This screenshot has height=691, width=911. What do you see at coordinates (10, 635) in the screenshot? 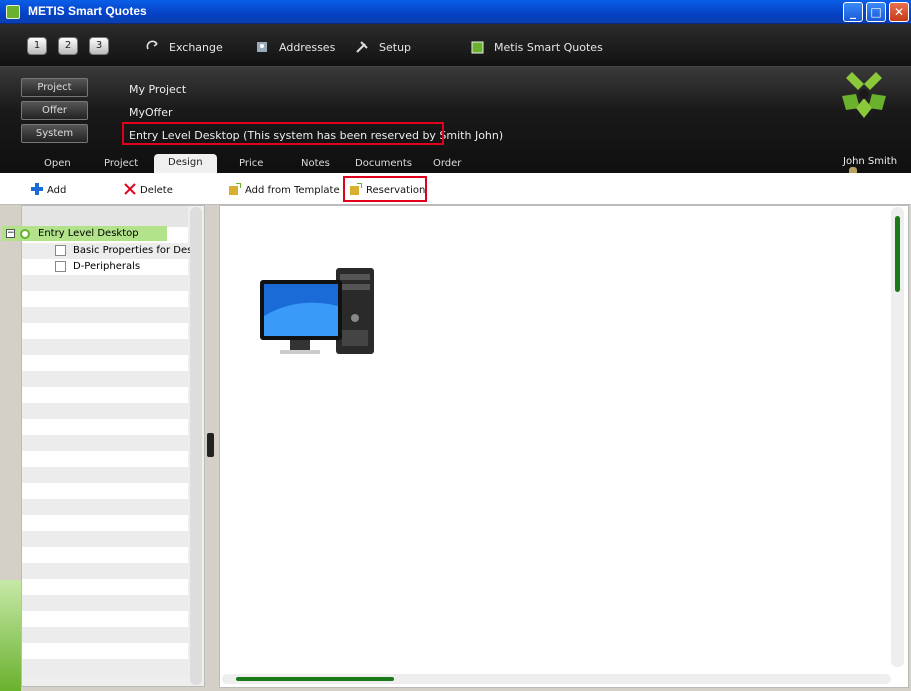
I see `decorative-swoosh` at bounding box center [10, 635].